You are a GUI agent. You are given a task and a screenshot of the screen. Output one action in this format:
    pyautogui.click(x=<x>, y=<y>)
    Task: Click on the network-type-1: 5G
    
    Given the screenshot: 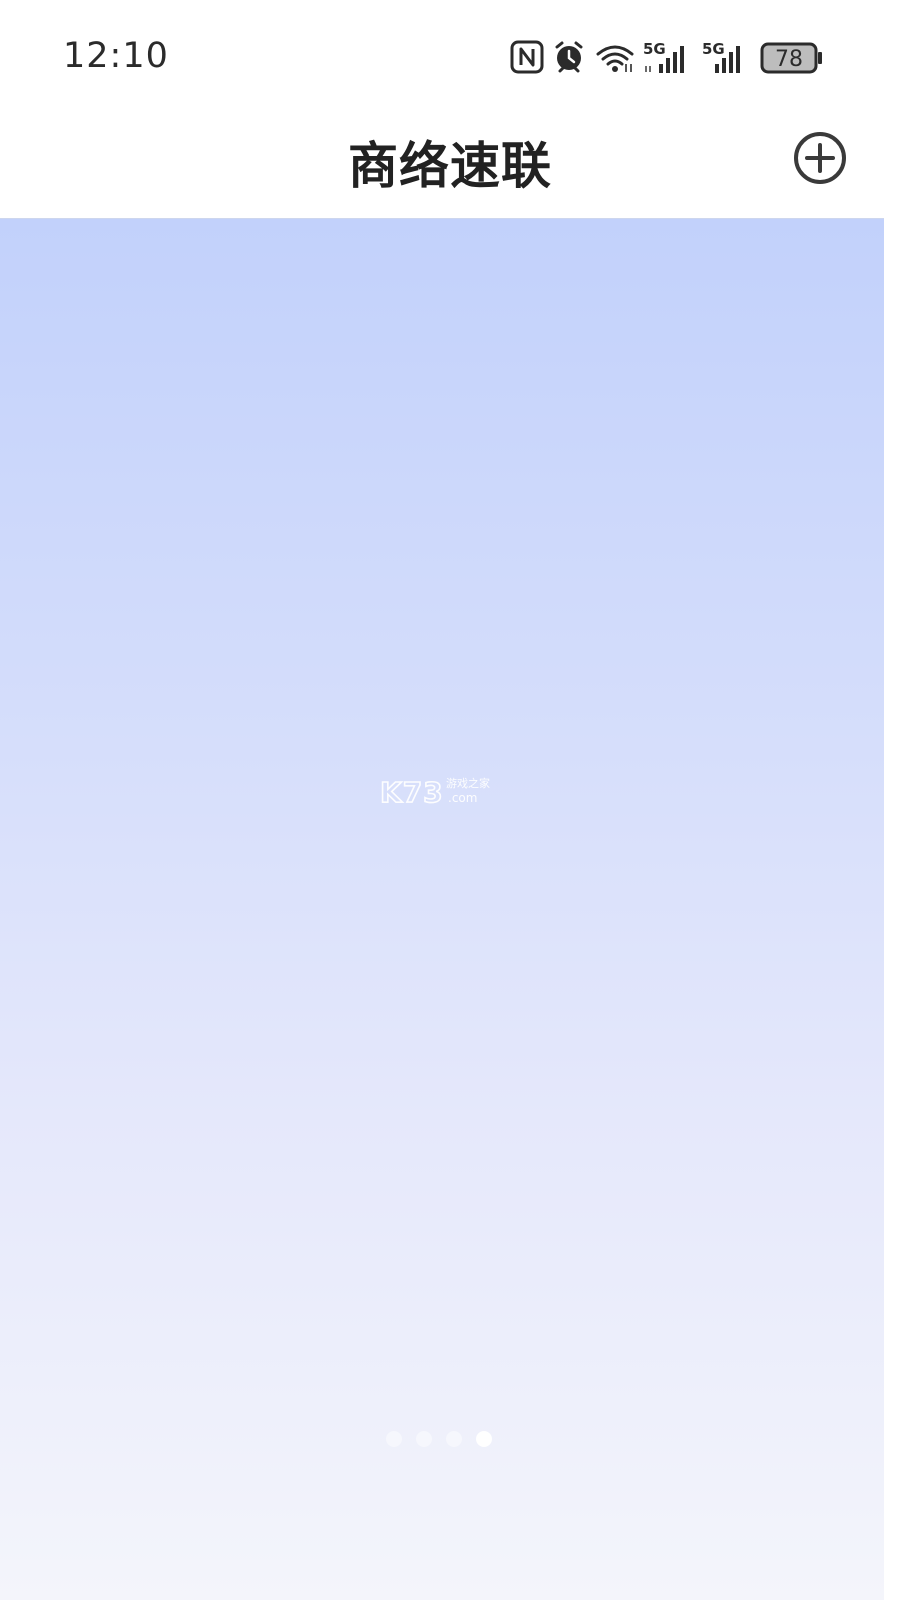 What is the action you would take?
    pyautogui.click(x=654, y=49)
    